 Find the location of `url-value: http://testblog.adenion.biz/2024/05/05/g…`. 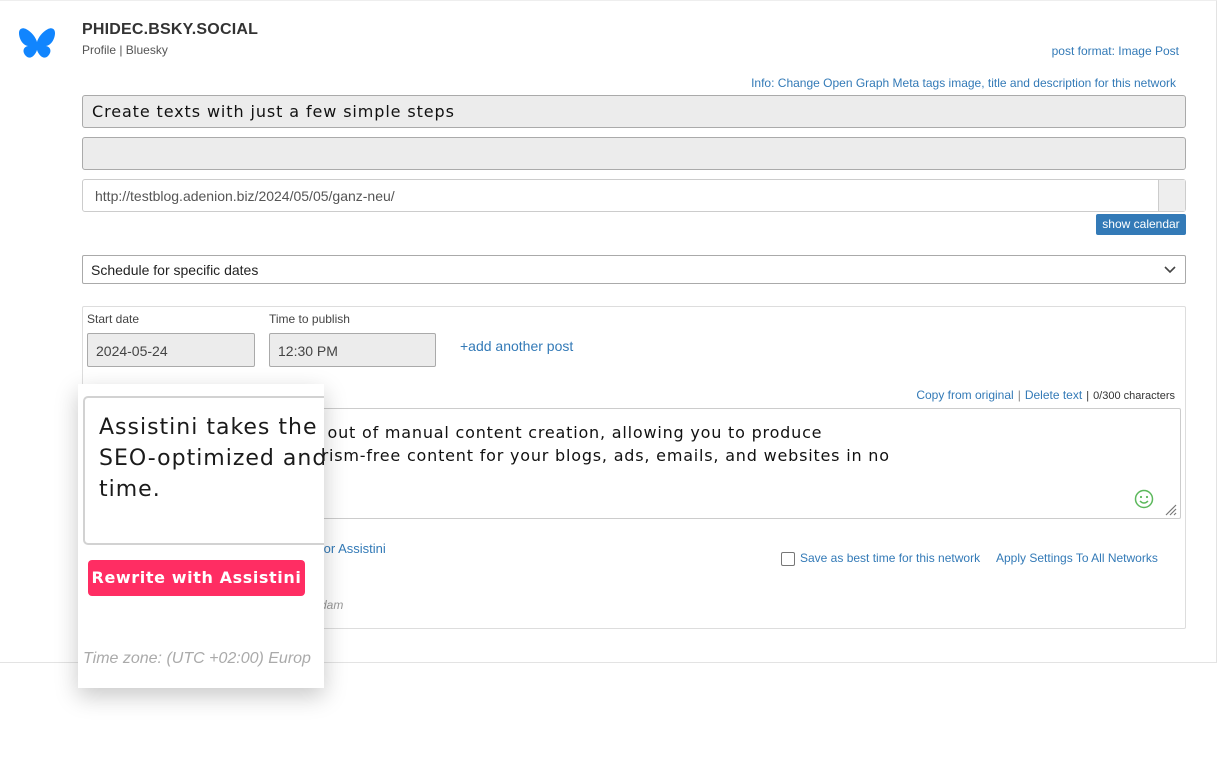

url-value: http://testblog.adenion.biz/2024/05/05/g… is located at coordinates (245, 196).